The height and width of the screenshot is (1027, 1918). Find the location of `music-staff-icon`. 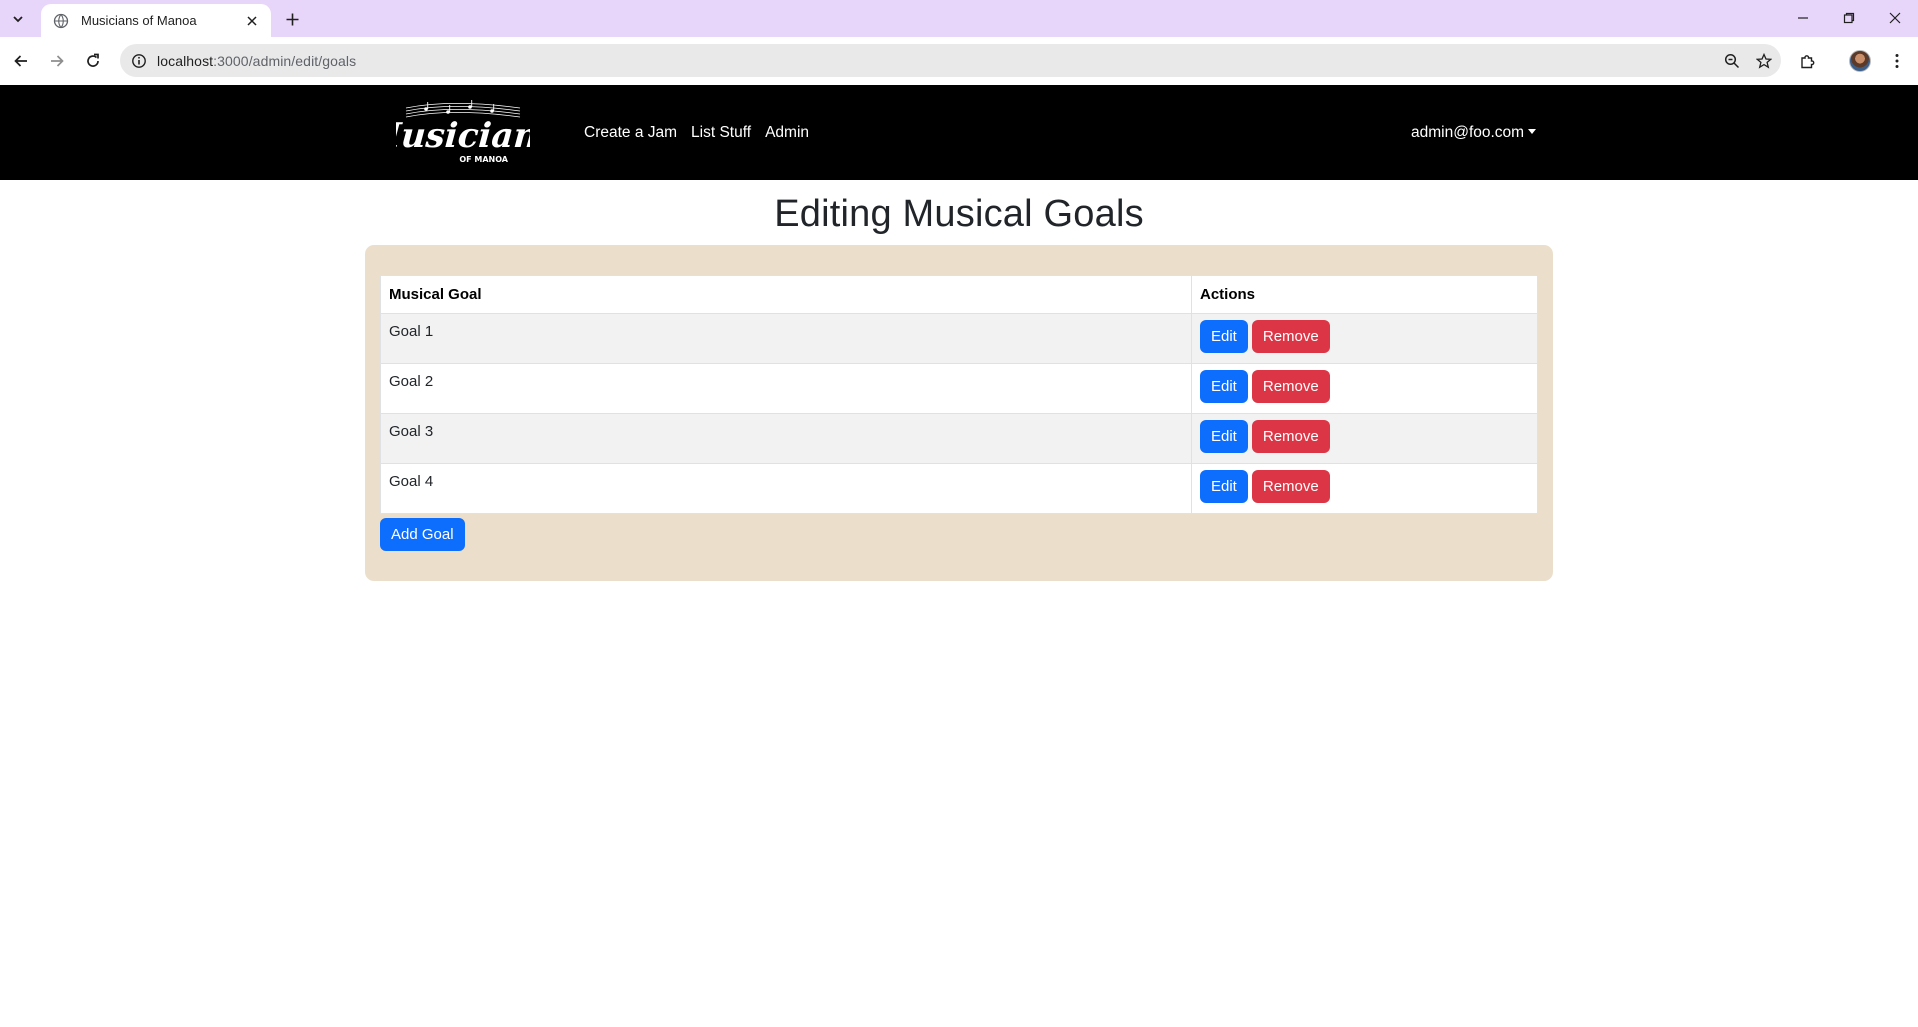

music-staff-icon is located at coordinates (463, 109).